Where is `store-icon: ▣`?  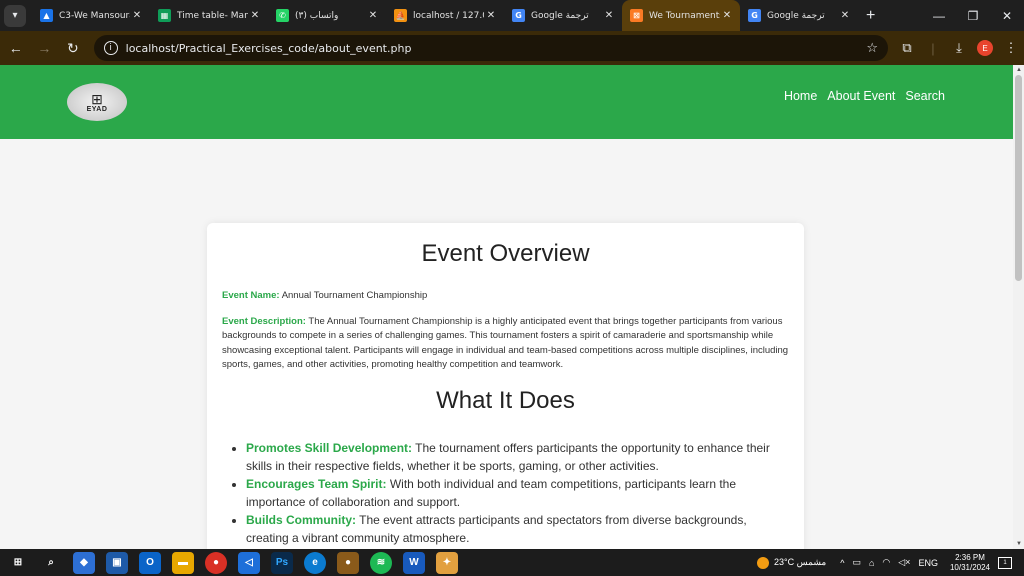
store-icon: ▣ is located at coordinates (117, 562).